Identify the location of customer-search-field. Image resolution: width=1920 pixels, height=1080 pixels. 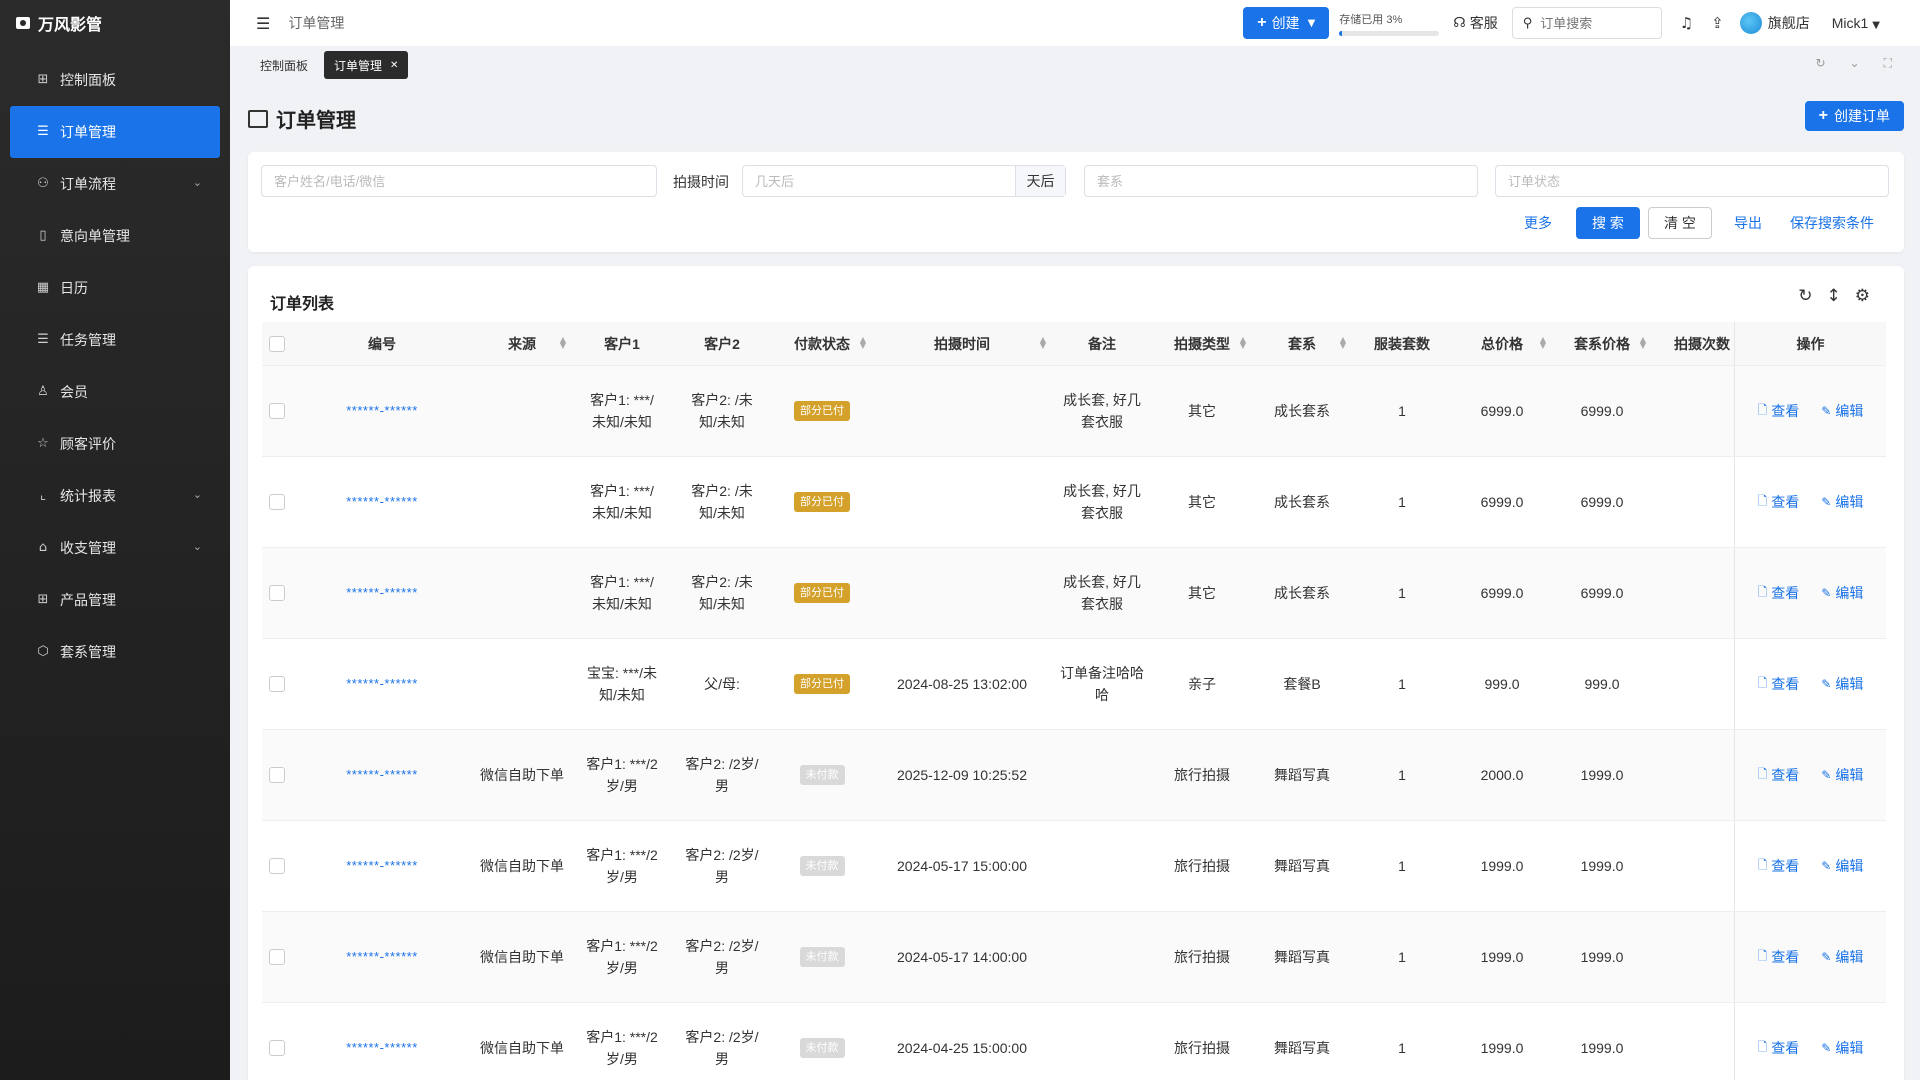
(459, 181).